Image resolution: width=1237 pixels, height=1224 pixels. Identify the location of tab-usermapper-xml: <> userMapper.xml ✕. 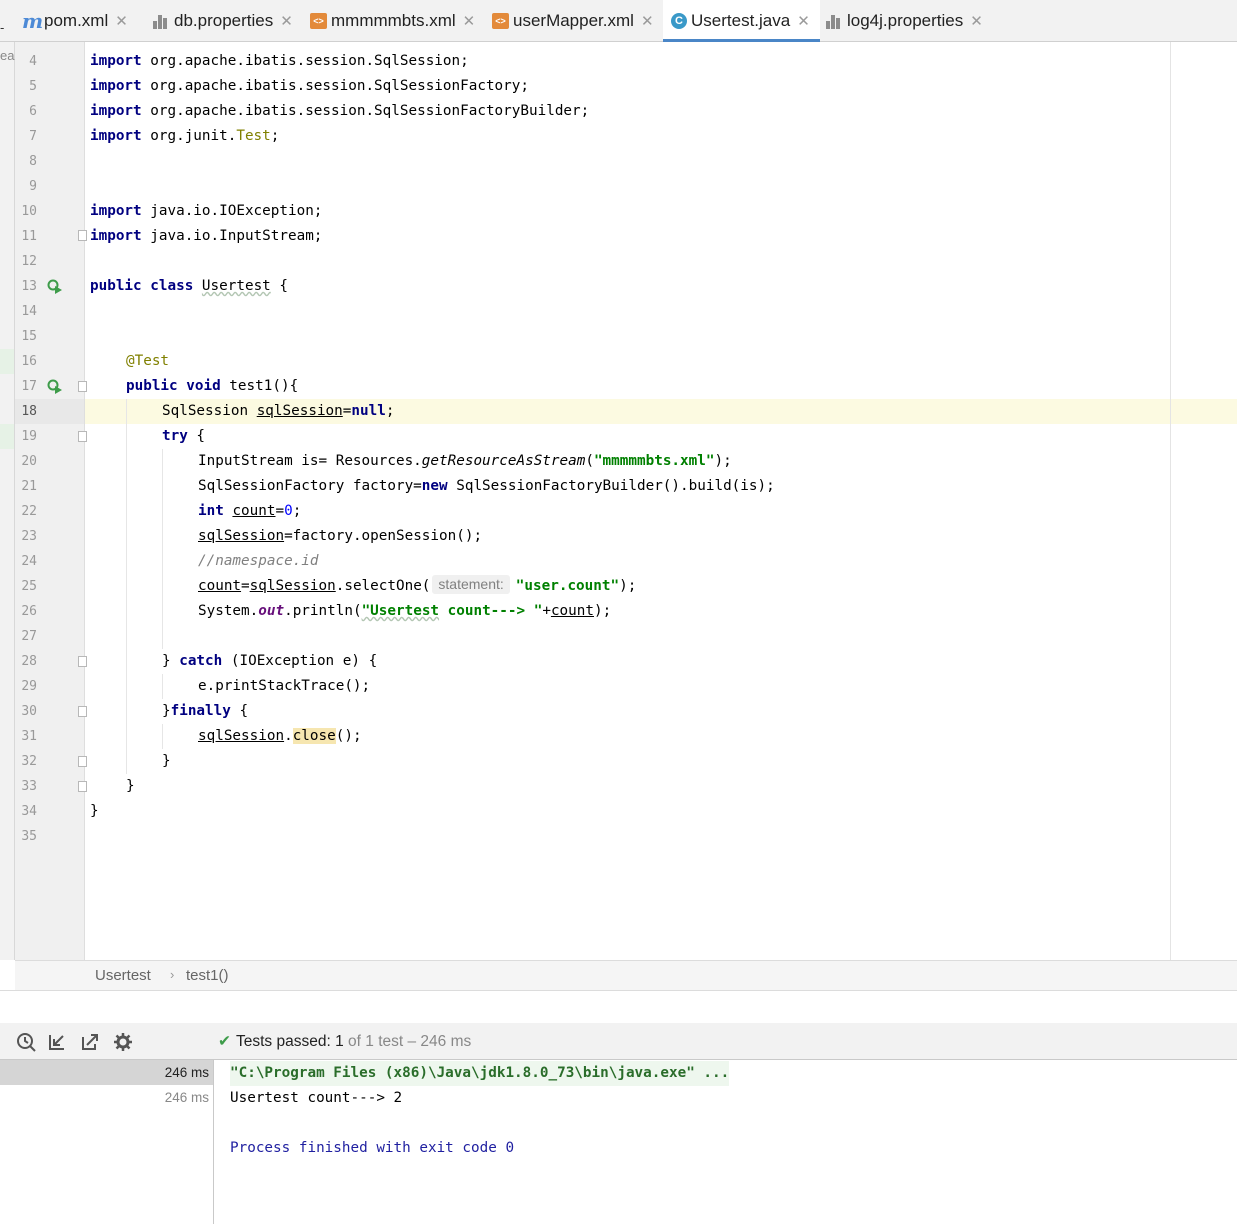
(573, 21).